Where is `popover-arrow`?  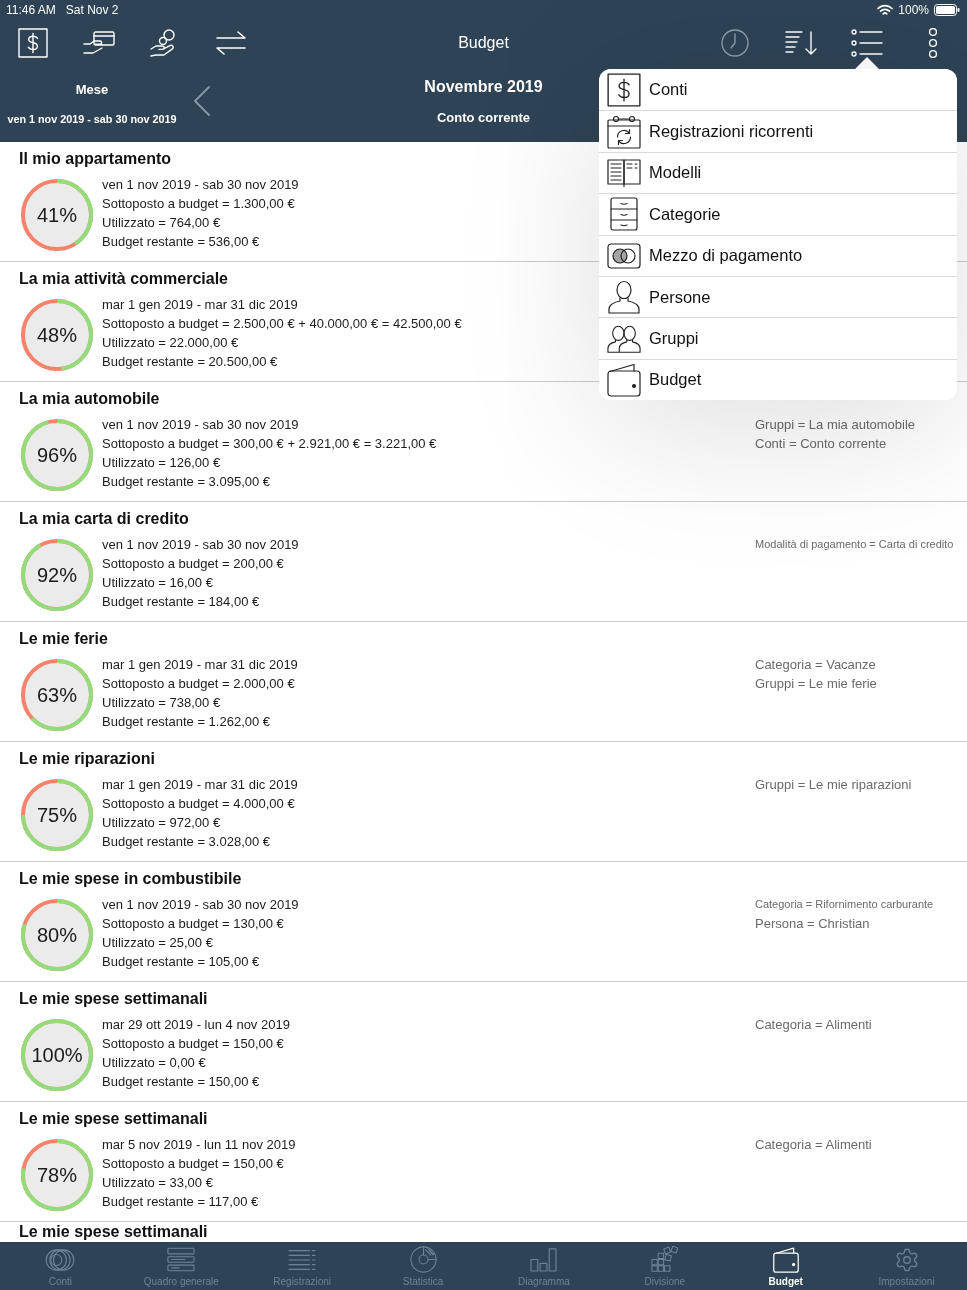 popover-arrow is located at coordinates (867, 63).